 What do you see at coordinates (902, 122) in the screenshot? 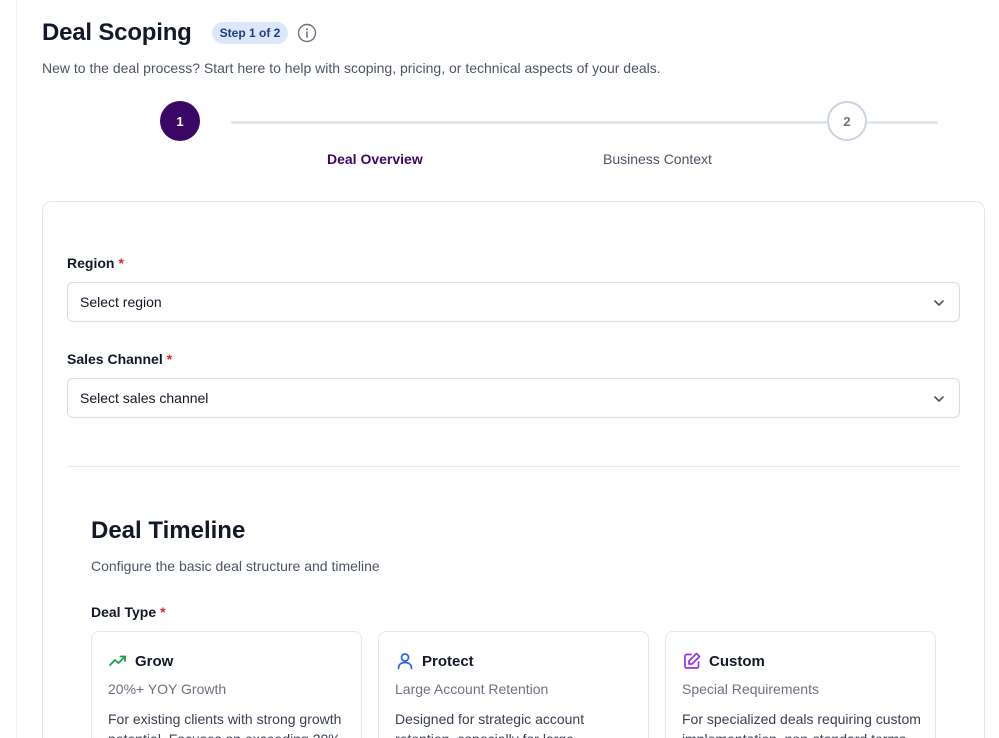
I see `stepper-track-right` at bounding box center [902, 122].